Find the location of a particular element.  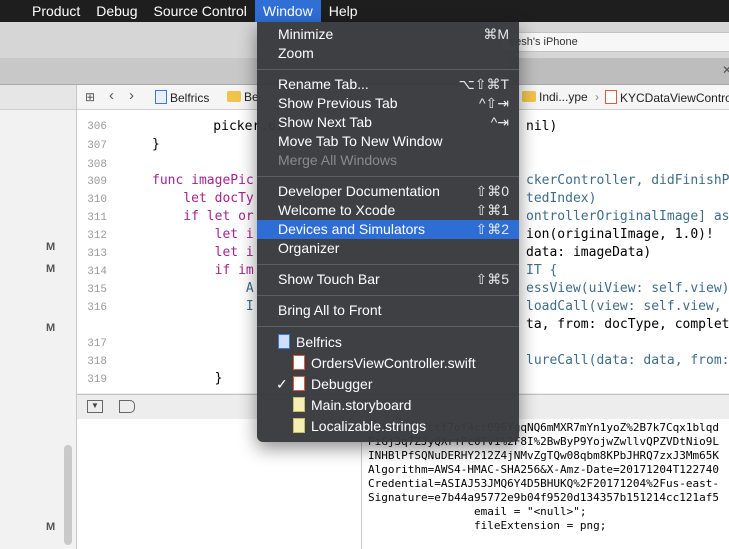

menu-product: Product is located at coordinates (56, 11).